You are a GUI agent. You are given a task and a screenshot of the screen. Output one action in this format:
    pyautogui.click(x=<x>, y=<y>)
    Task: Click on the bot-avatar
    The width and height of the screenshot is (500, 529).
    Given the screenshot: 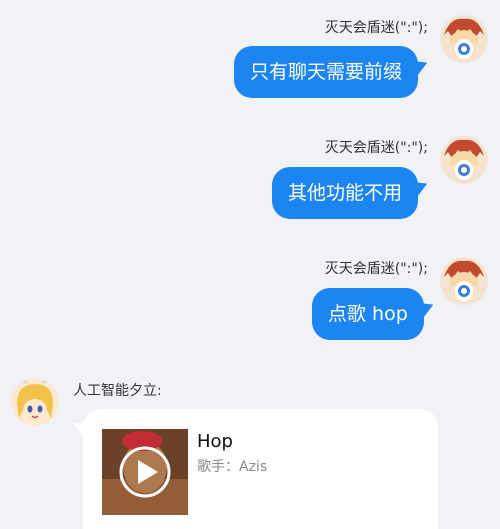 What is the action you would take?
    pyautogui.click(x=35, y=402)
    